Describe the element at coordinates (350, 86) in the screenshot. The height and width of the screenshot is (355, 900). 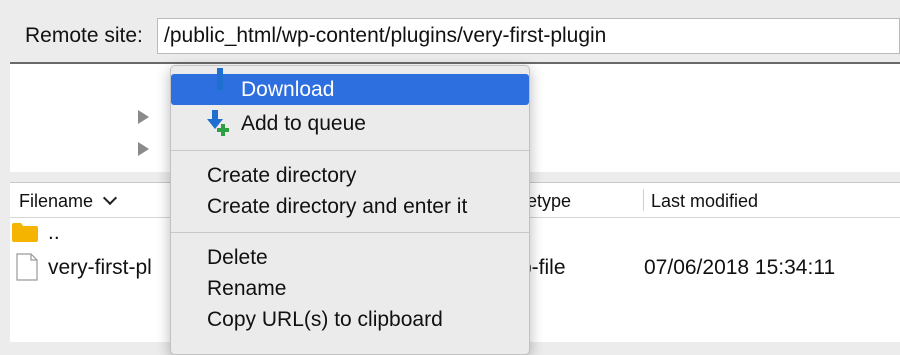
I see `menu-item-download: Download` at that location.